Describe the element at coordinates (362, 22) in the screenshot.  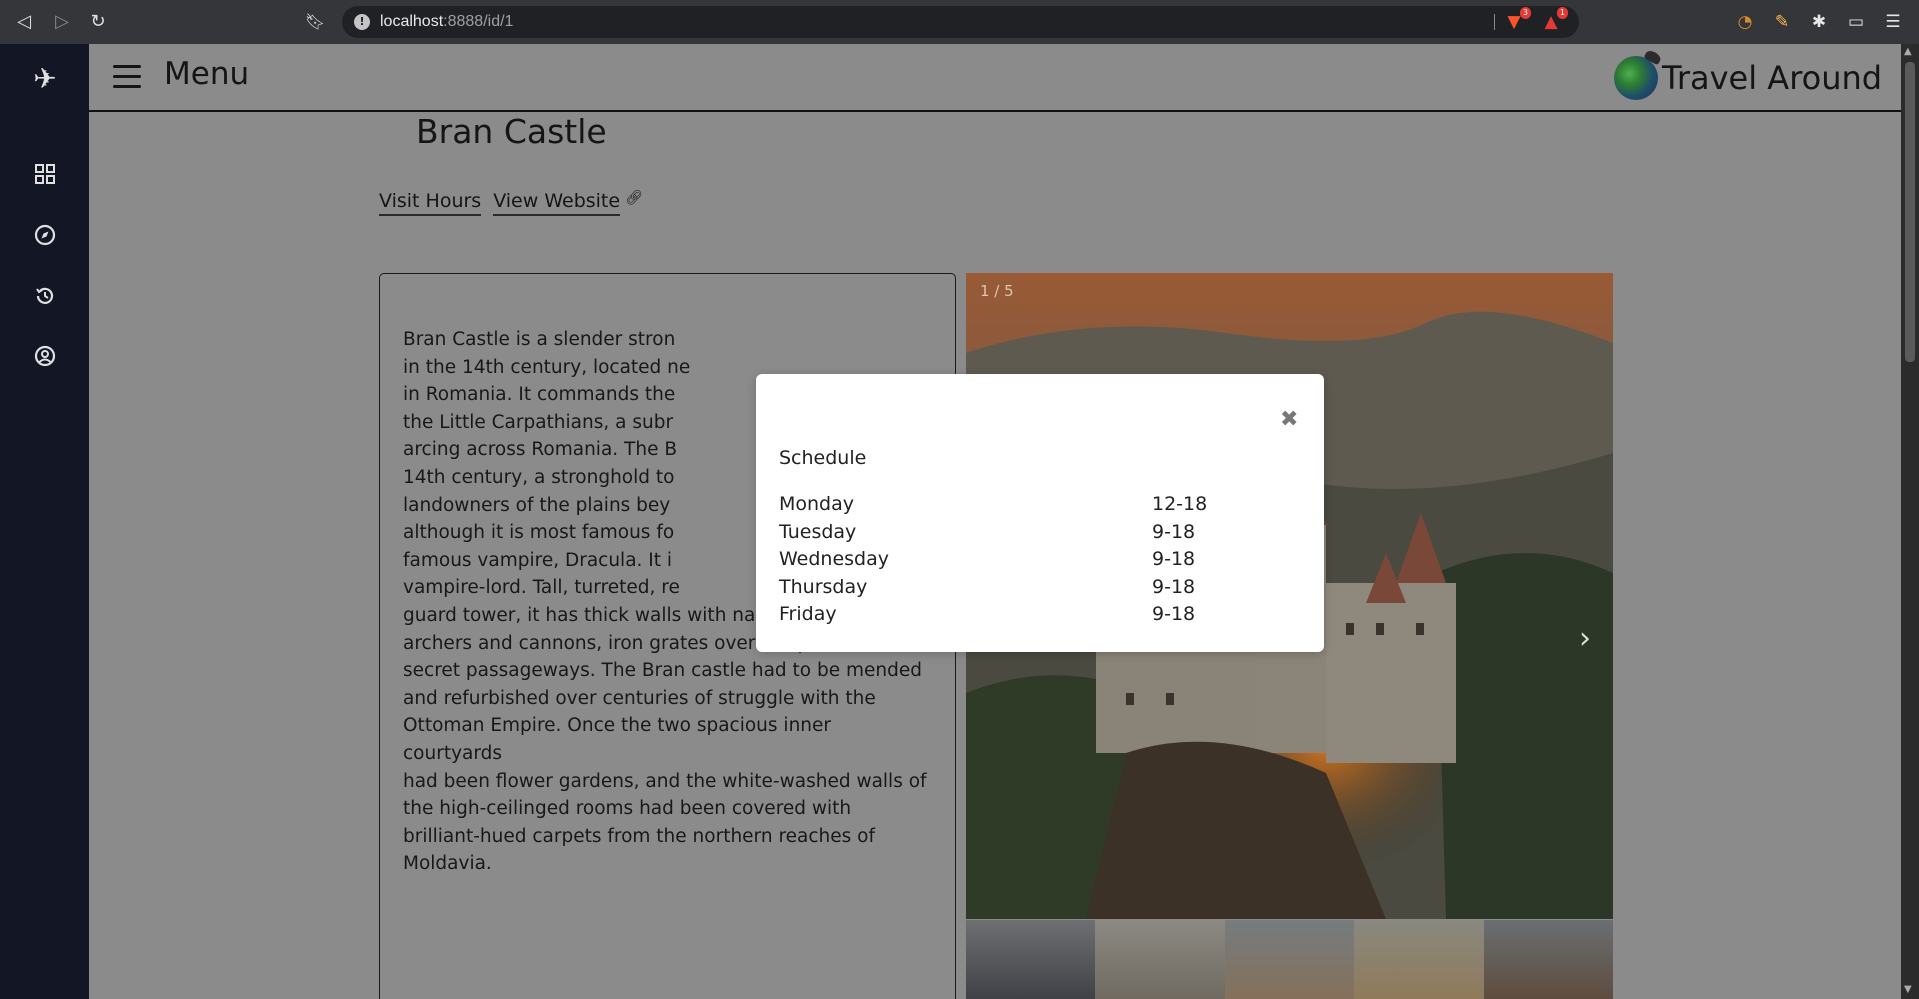
I see `site-info-icon: !` at that location.